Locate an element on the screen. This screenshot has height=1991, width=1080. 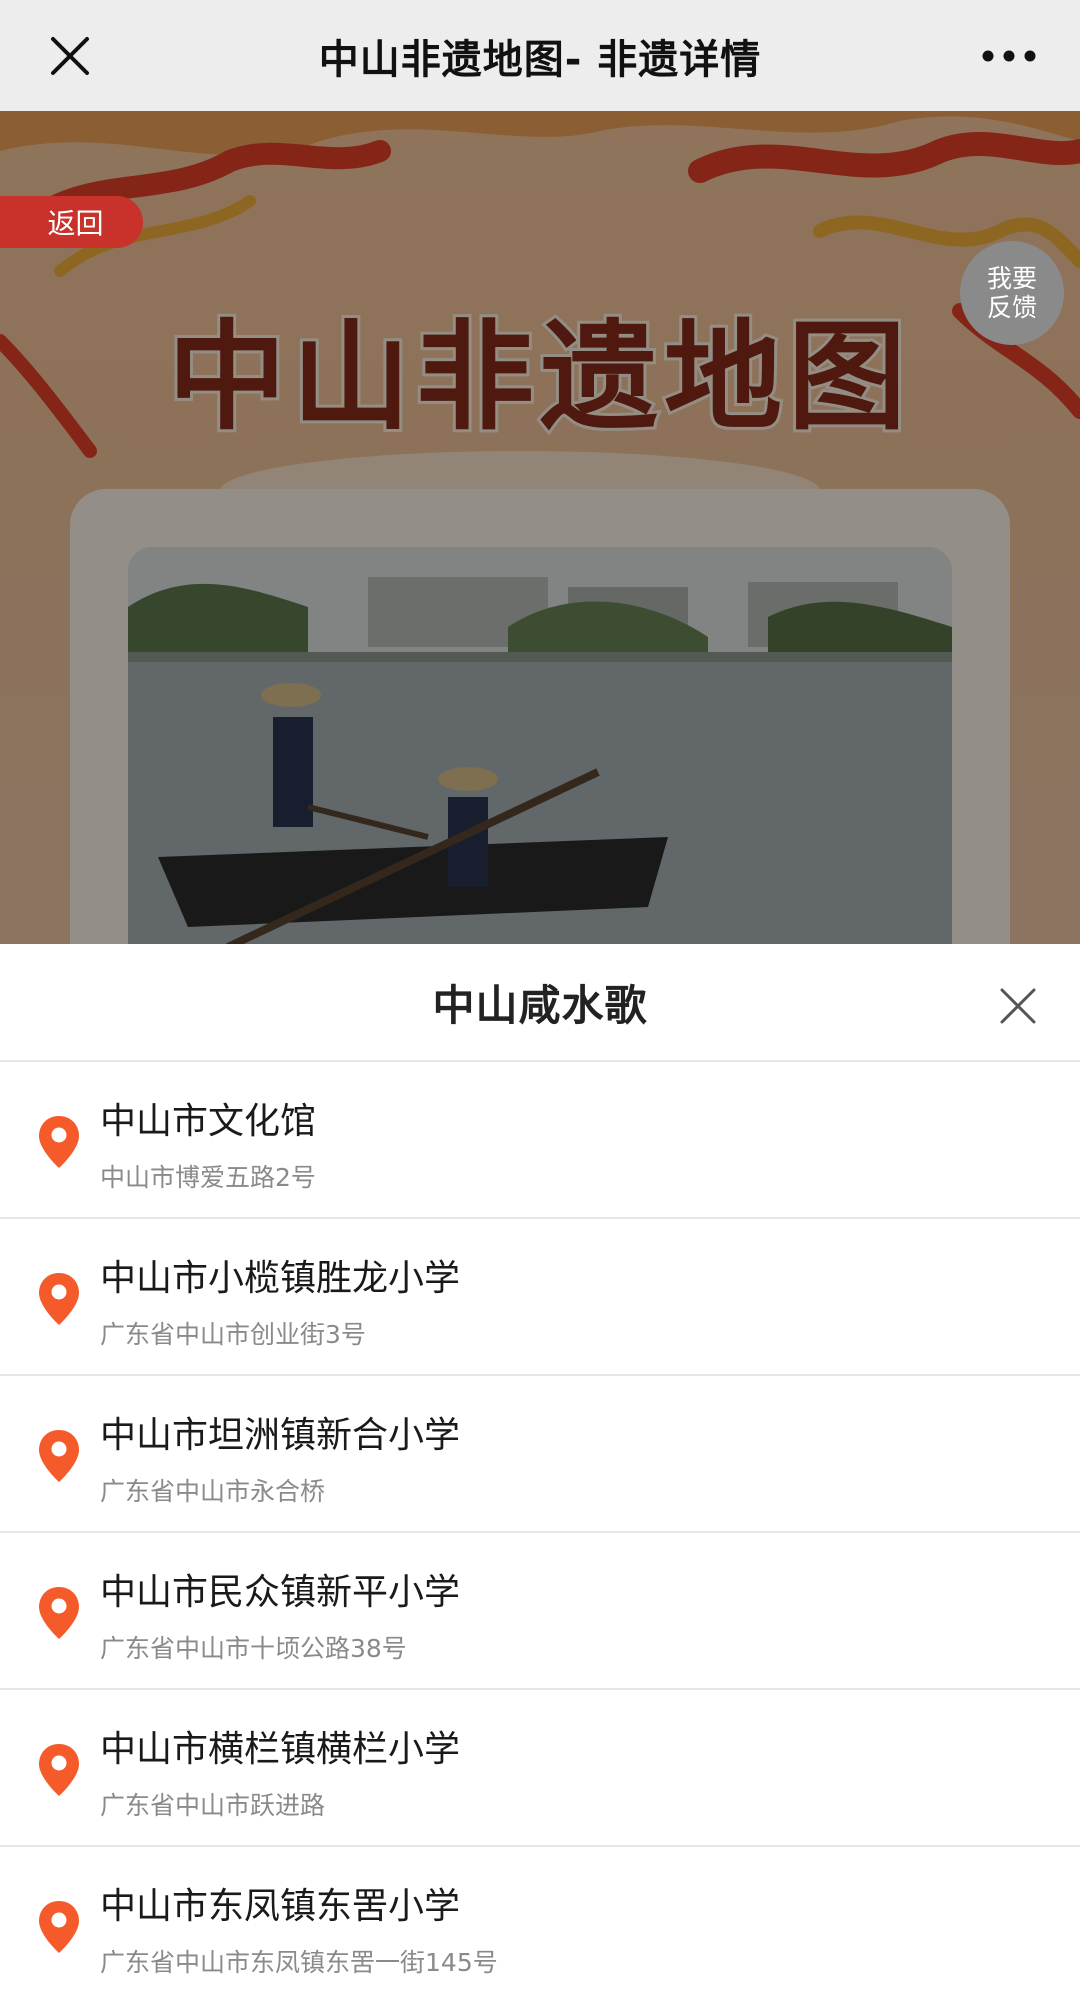
location-item: 中山市文化馆 中山市博爱五路2号 is located at coordinates (540, 1140).